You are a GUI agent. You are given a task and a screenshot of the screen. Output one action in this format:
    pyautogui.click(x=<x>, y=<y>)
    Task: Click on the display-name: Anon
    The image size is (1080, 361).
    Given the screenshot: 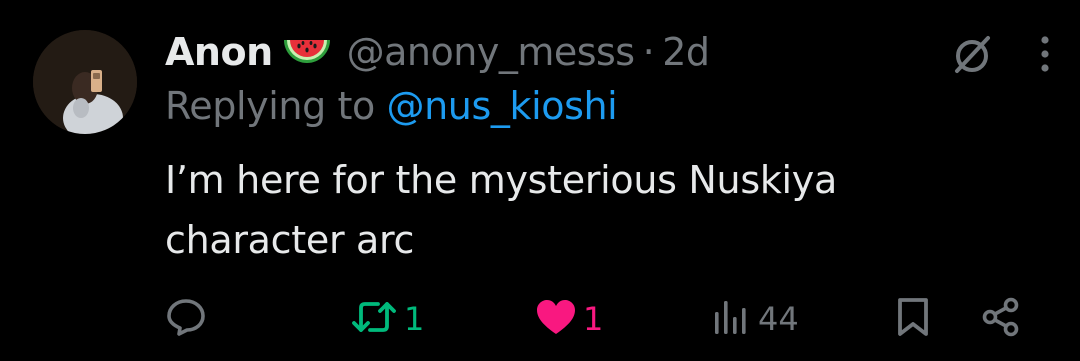 What is the action you would take?
    pyautogui.click(x=219, y=52)
    